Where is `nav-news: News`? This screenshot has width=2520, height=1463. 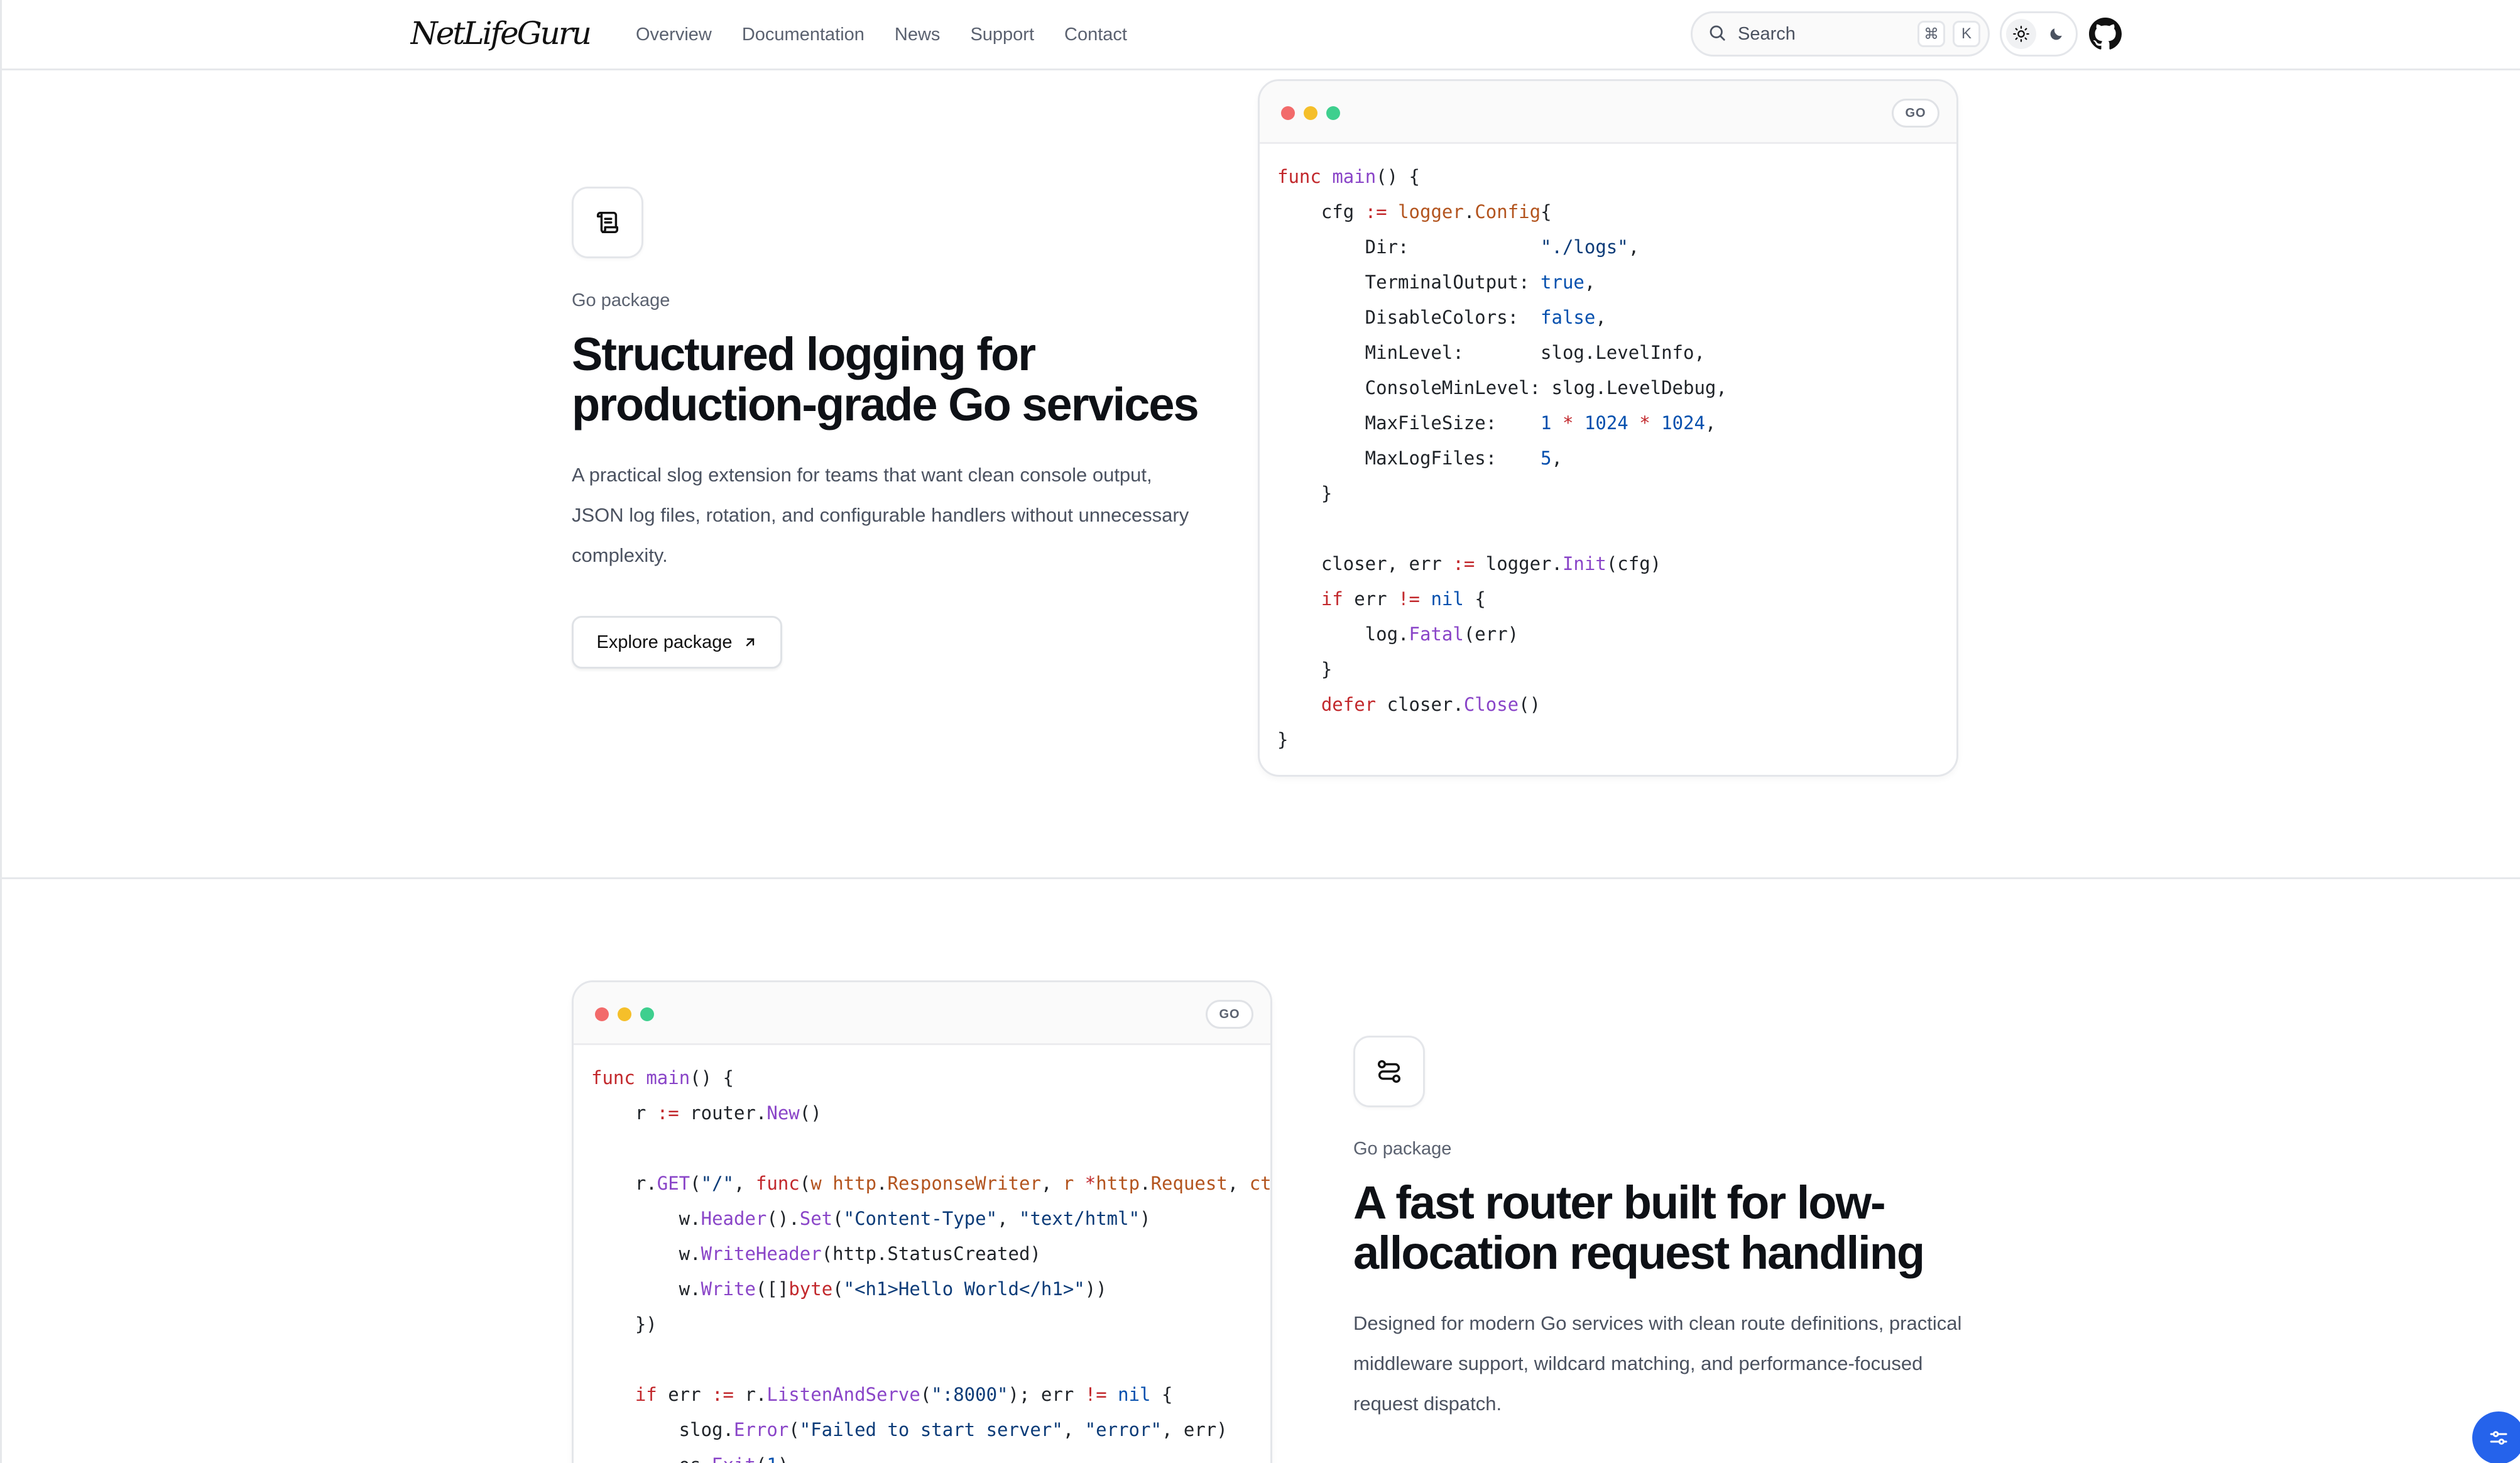
nav-news: News is located at coordinates (918, 34).